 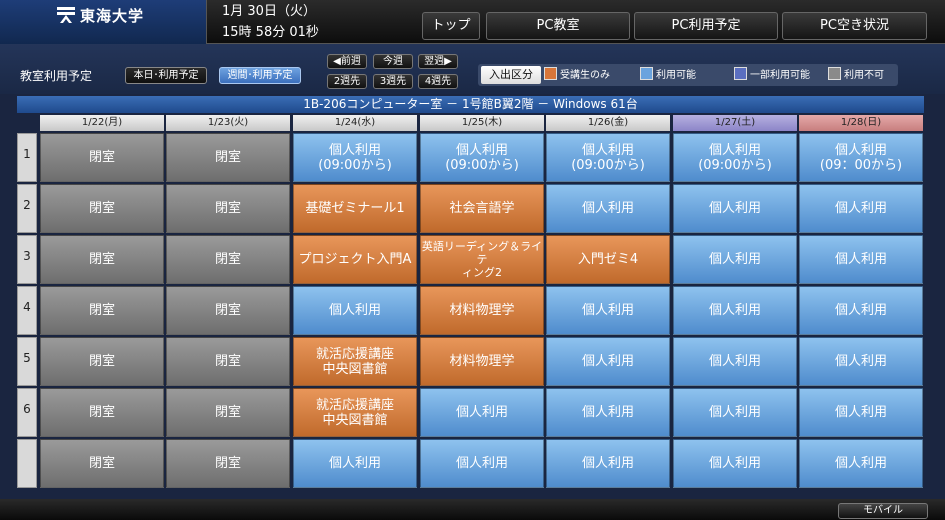 What do you see at coordinates (347, 81) in the screenshot?
I see `two-weeks-ahead-button: 2週先` at bounding box center [347, 81].